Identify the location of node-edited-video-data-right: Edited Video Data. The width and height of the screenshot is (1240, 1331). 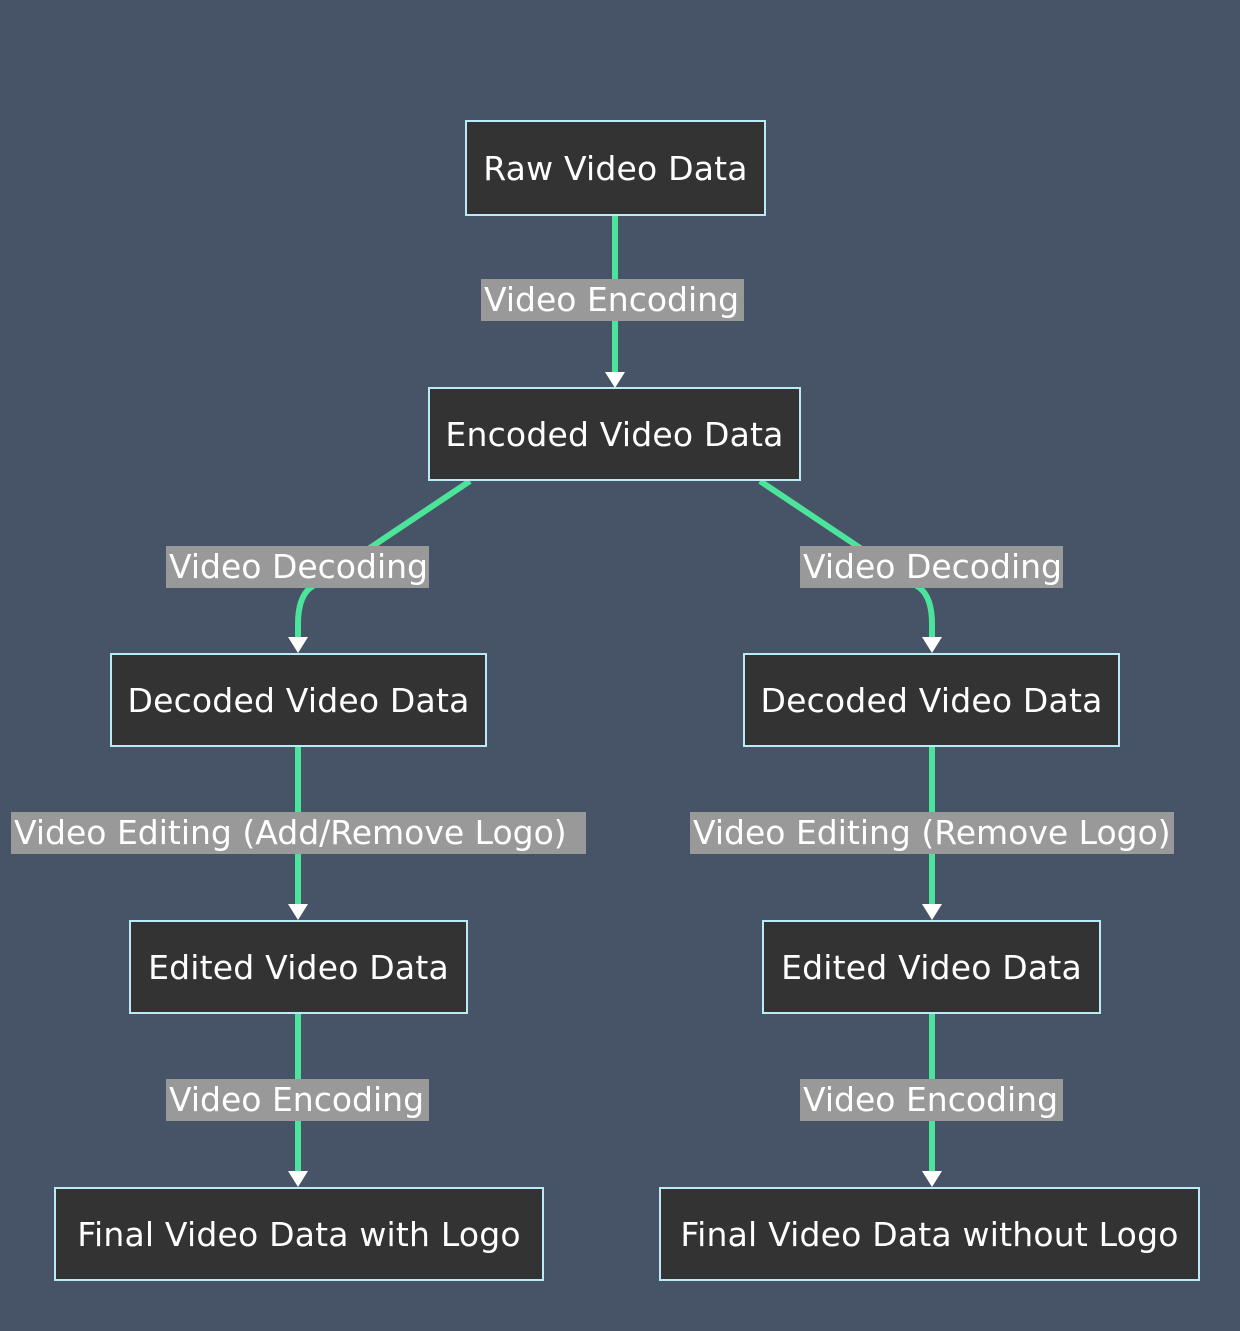
(931, 967).